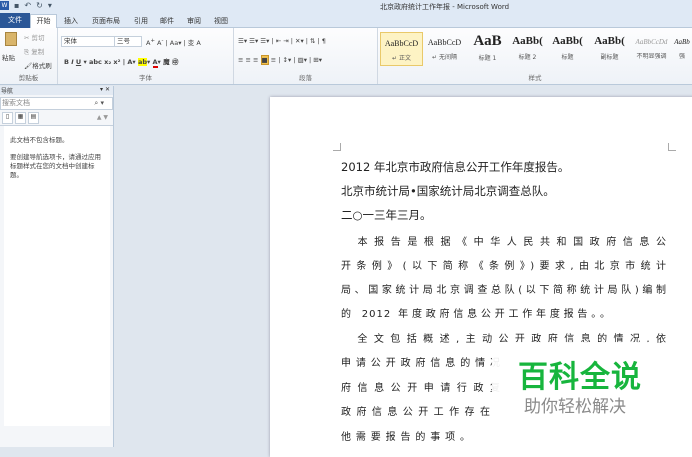 This screenshot has height=457, width=692. Describe the element at coordinates (38, 38) in the screenshot. I see `cut-label: 剪切` at that location.